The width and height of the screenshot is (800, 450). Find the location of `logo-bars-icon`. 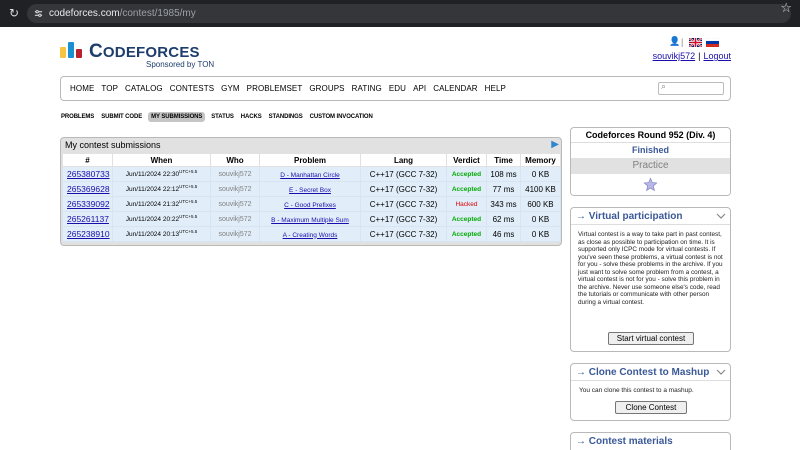

logo-bars-icon is located at coordinates (71, 50).